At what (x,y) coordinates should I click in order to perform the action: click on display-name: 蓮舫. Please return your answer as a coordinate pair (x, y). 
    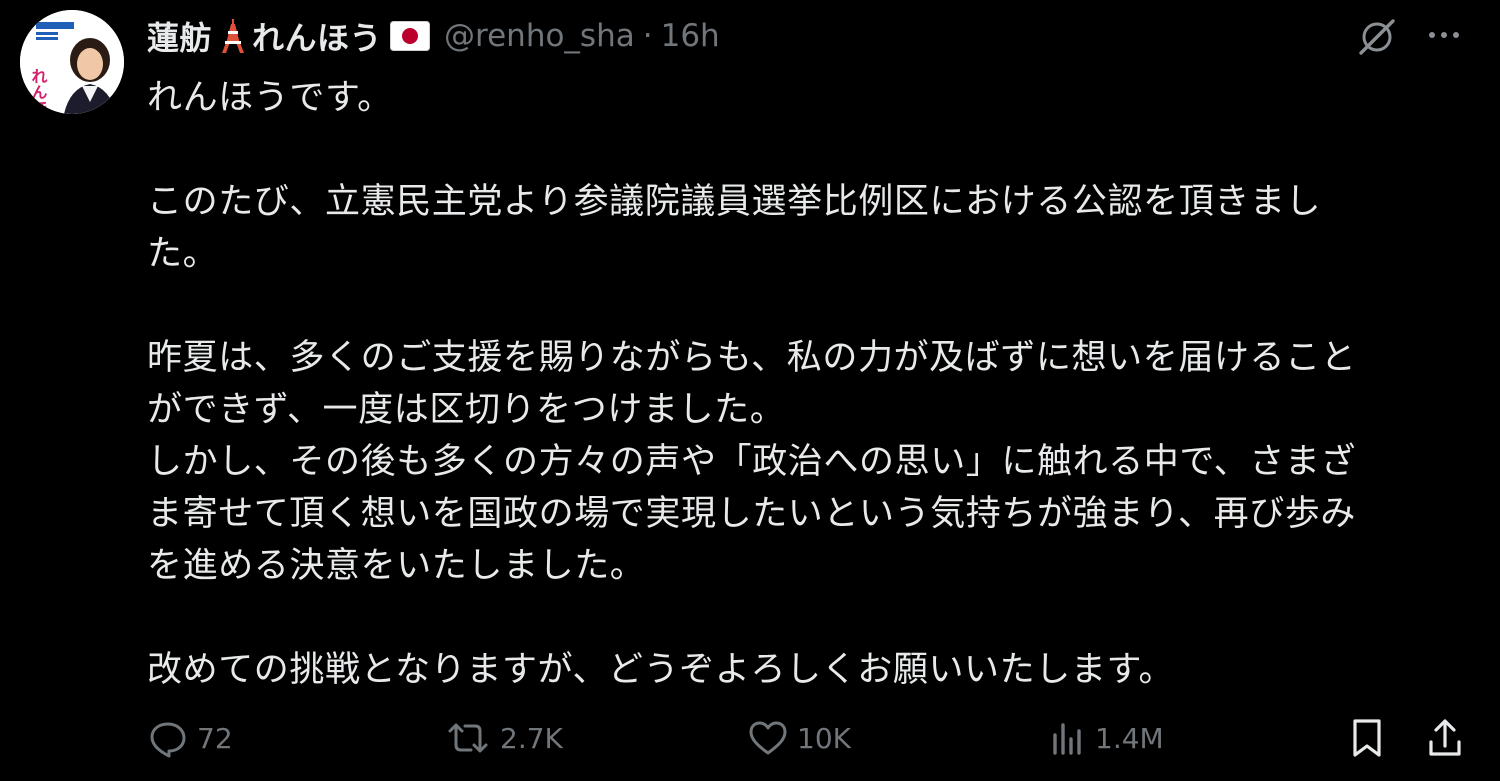
    Looking at the image, I should click on (179, 36).